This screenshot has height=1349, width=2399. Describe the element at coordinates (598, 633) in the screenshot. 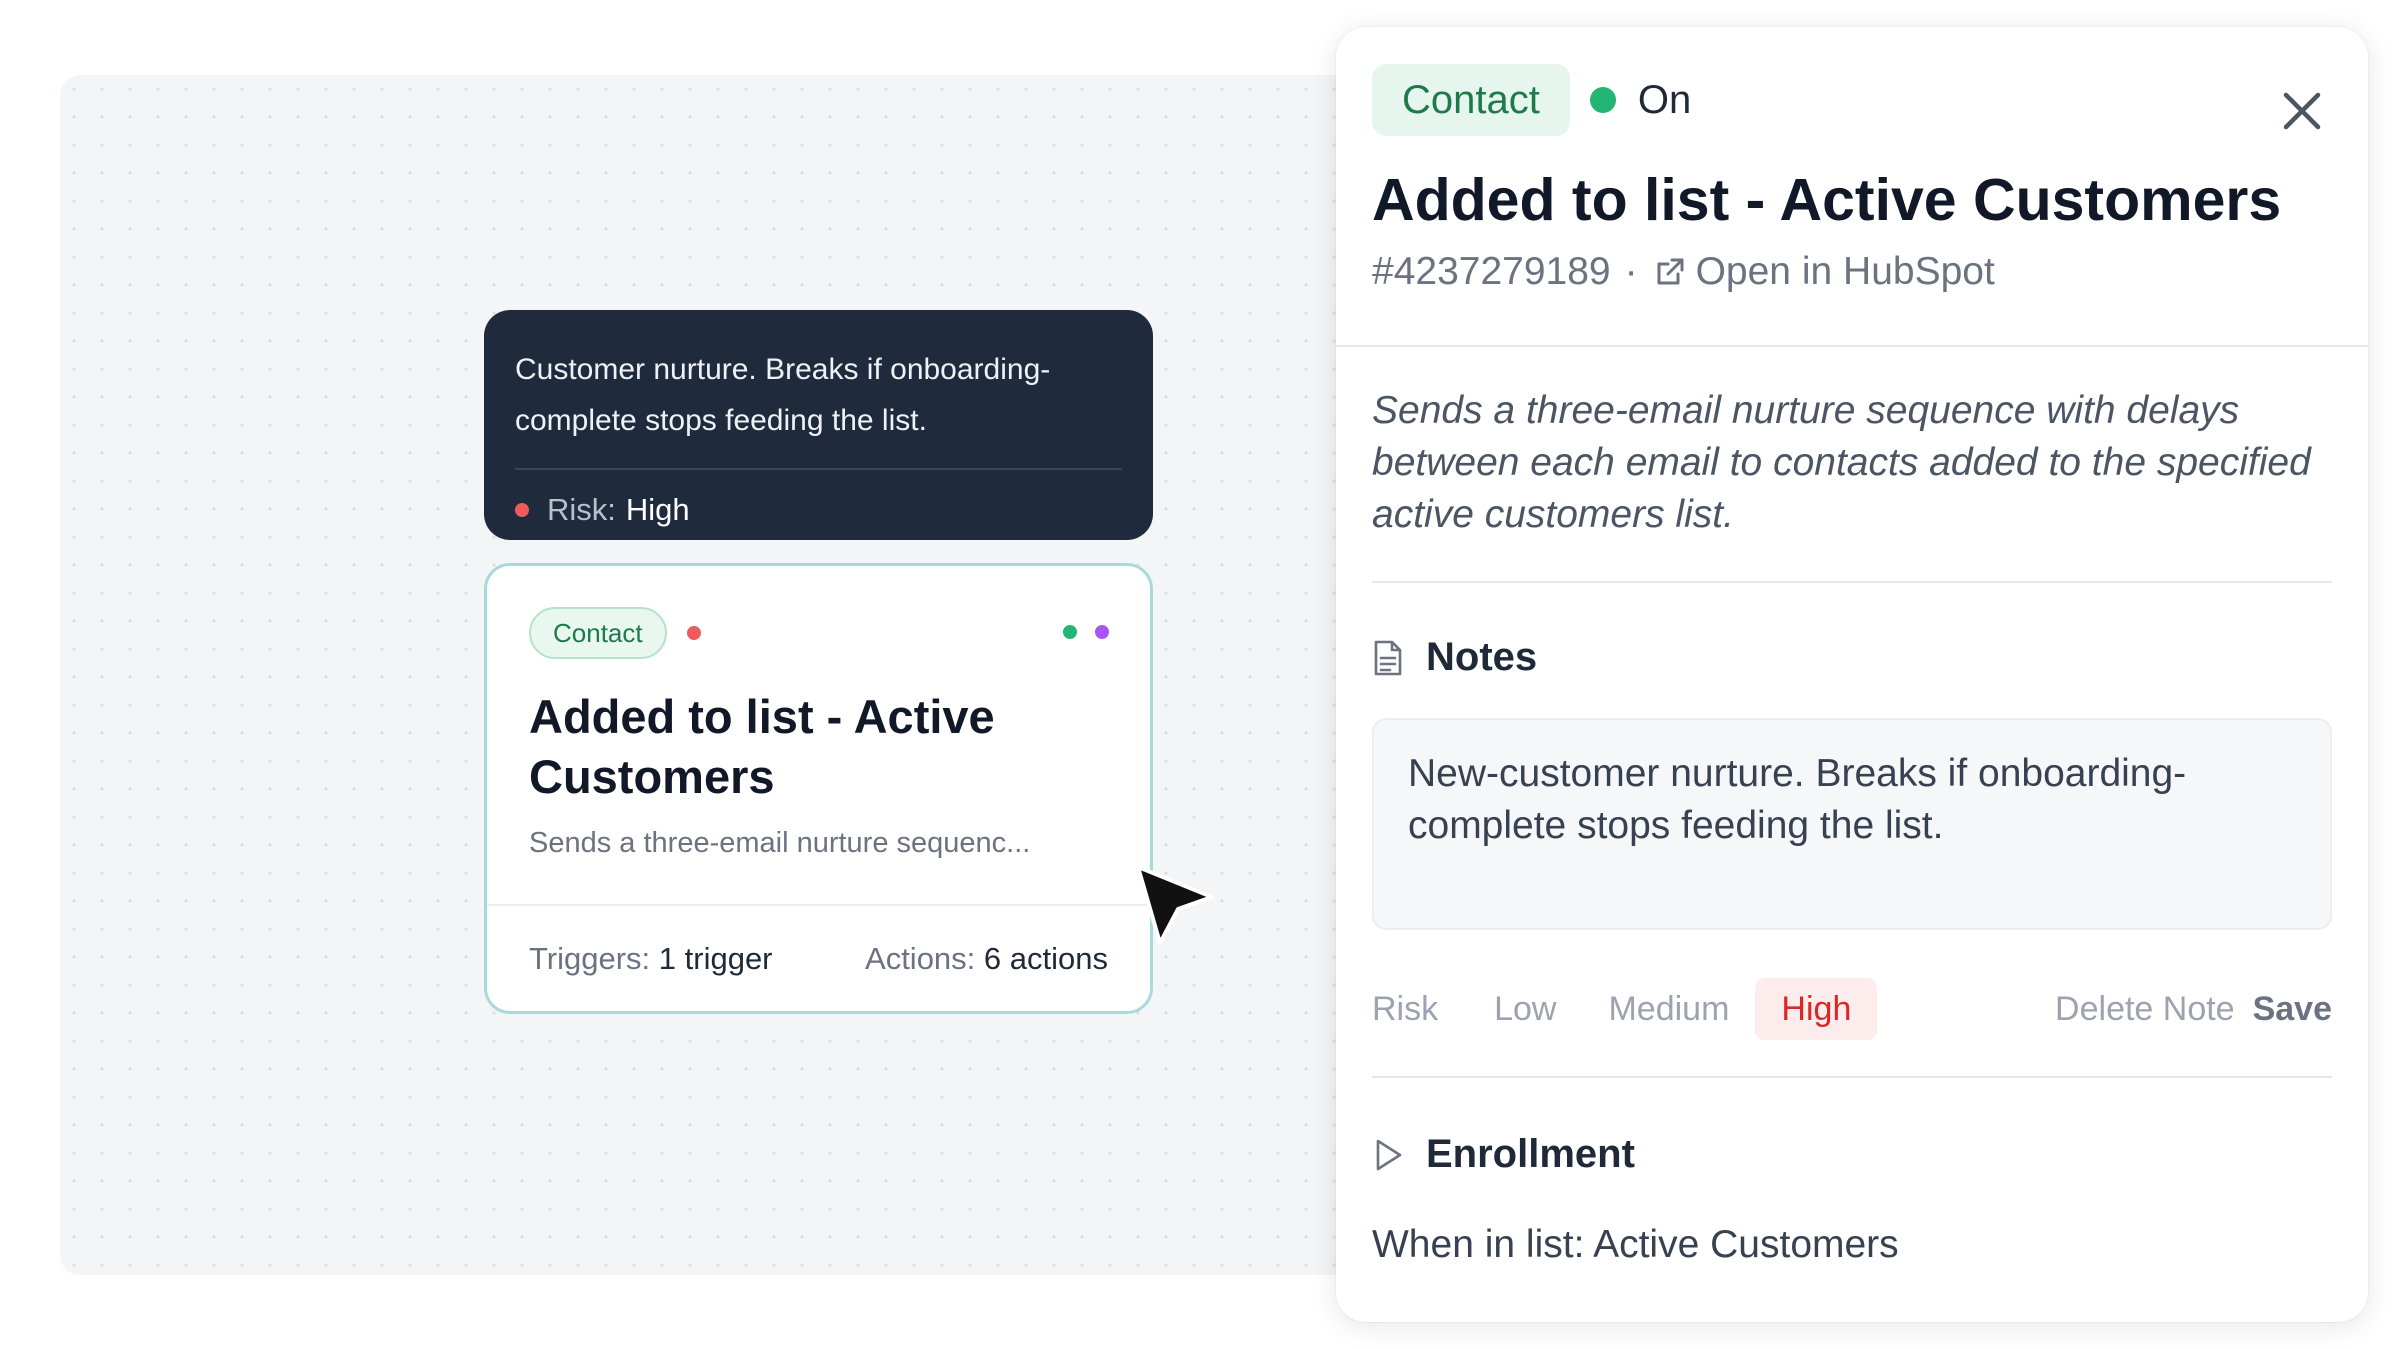

I see `card-object-tag: Contact` at that location.